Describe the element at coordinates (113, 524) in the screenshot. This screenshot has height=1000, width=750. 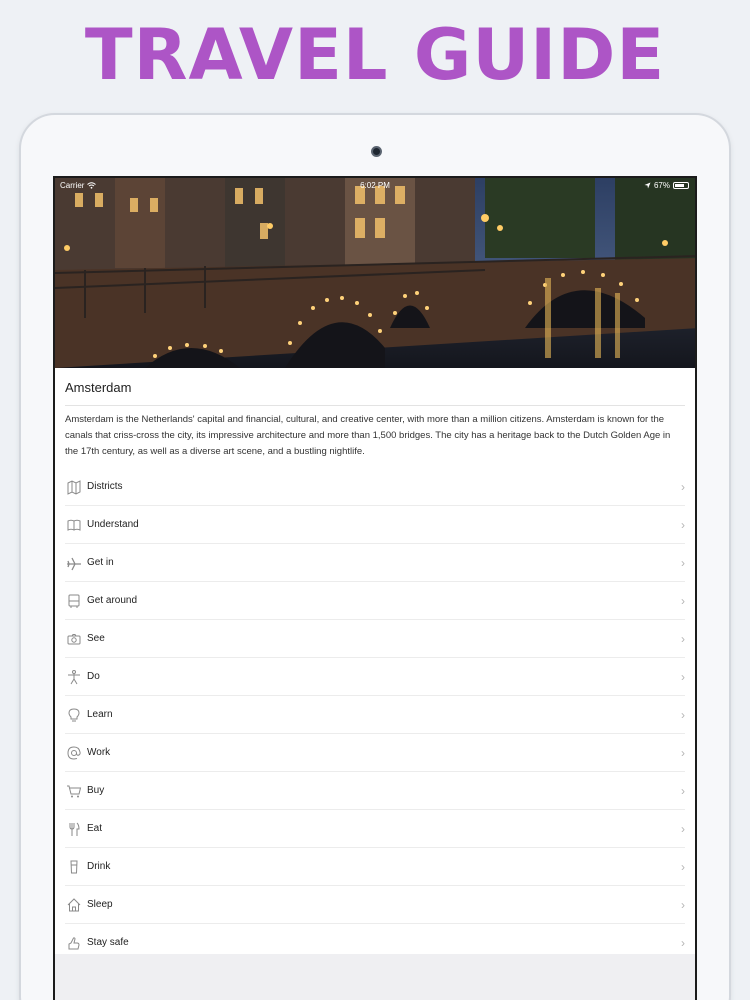
I see `menu-item-label: Understand` at that location.